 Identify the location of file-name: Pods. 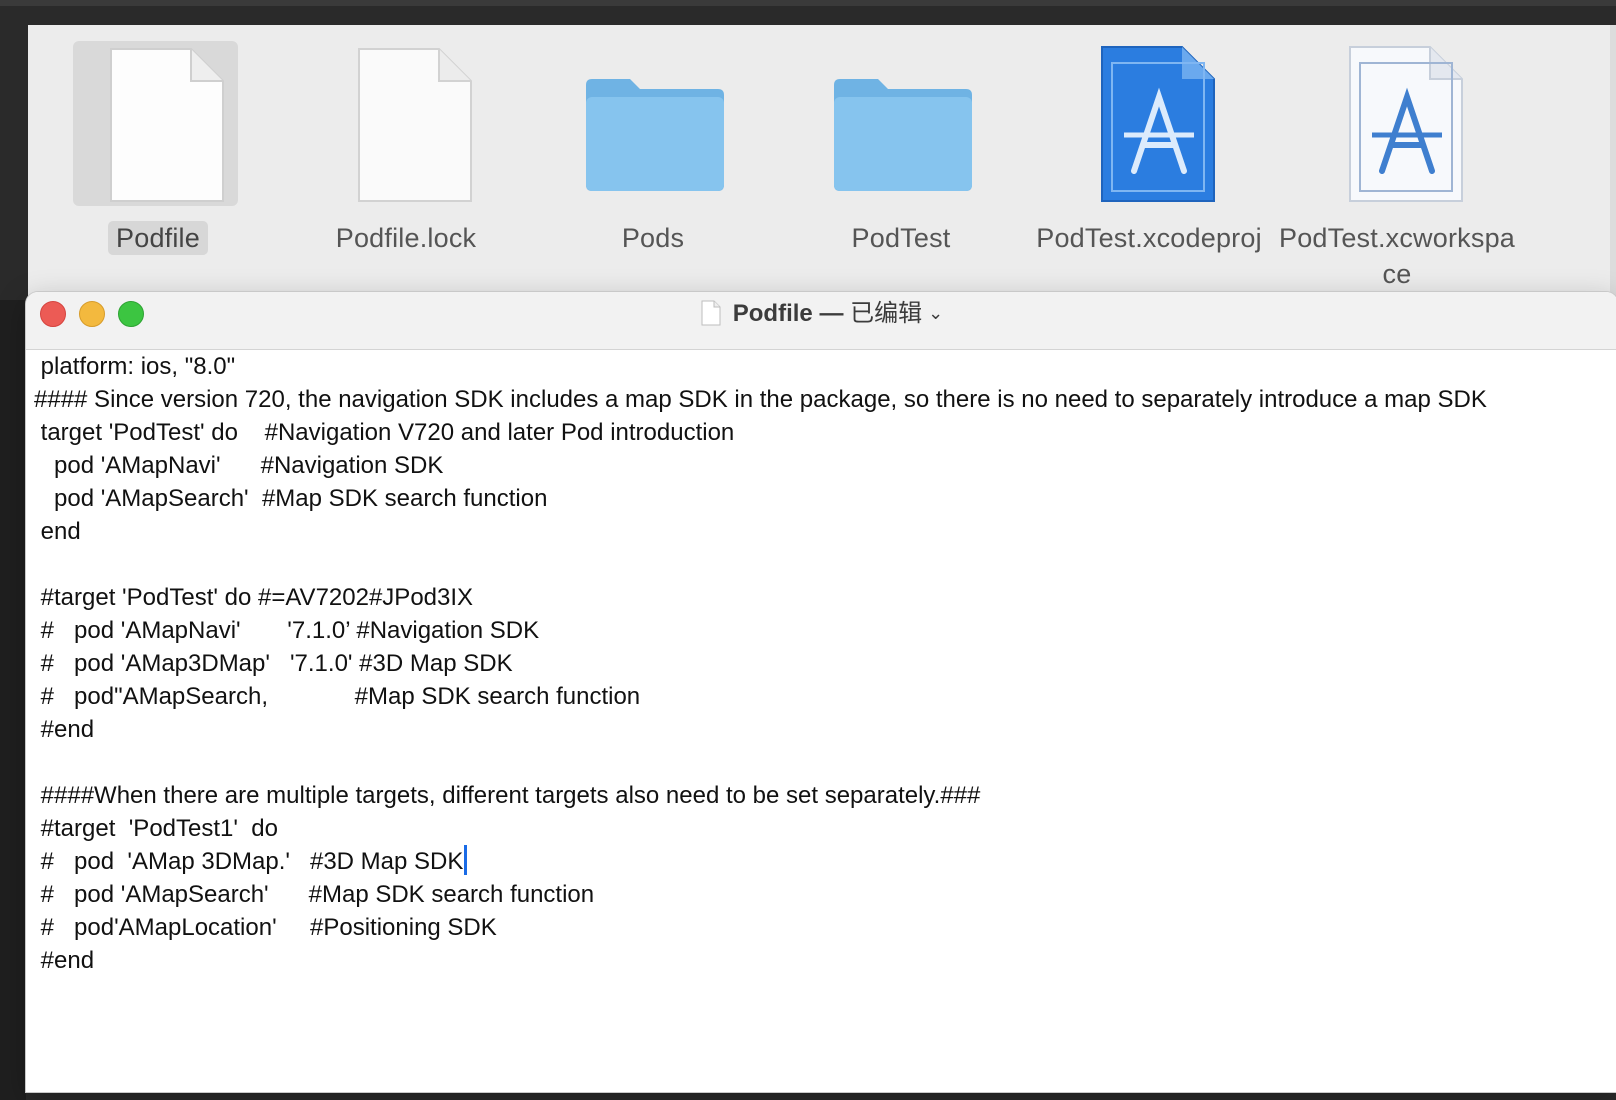
(653, 238).